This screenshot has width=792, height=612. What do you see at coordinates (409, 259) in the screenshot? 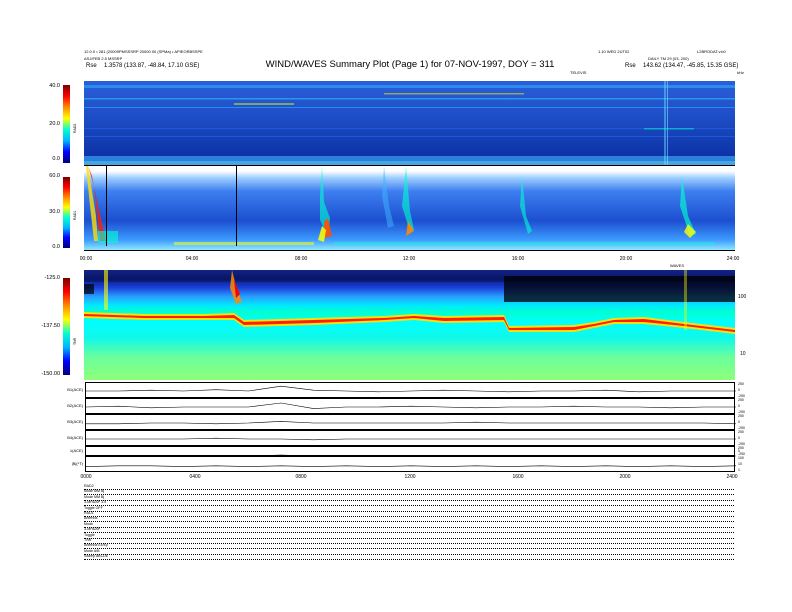
I see `time-label-upper: 12:00` at bounding box center [409, 259].